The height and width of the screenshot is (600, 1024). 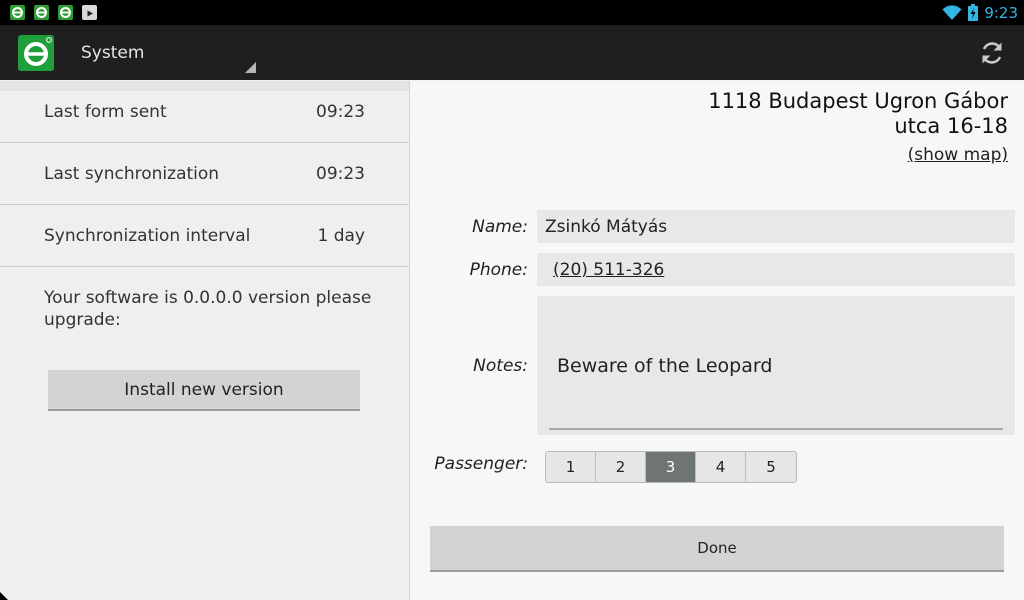 I want to click on address-line2: utca 16-18, so click(x=951, y=126).